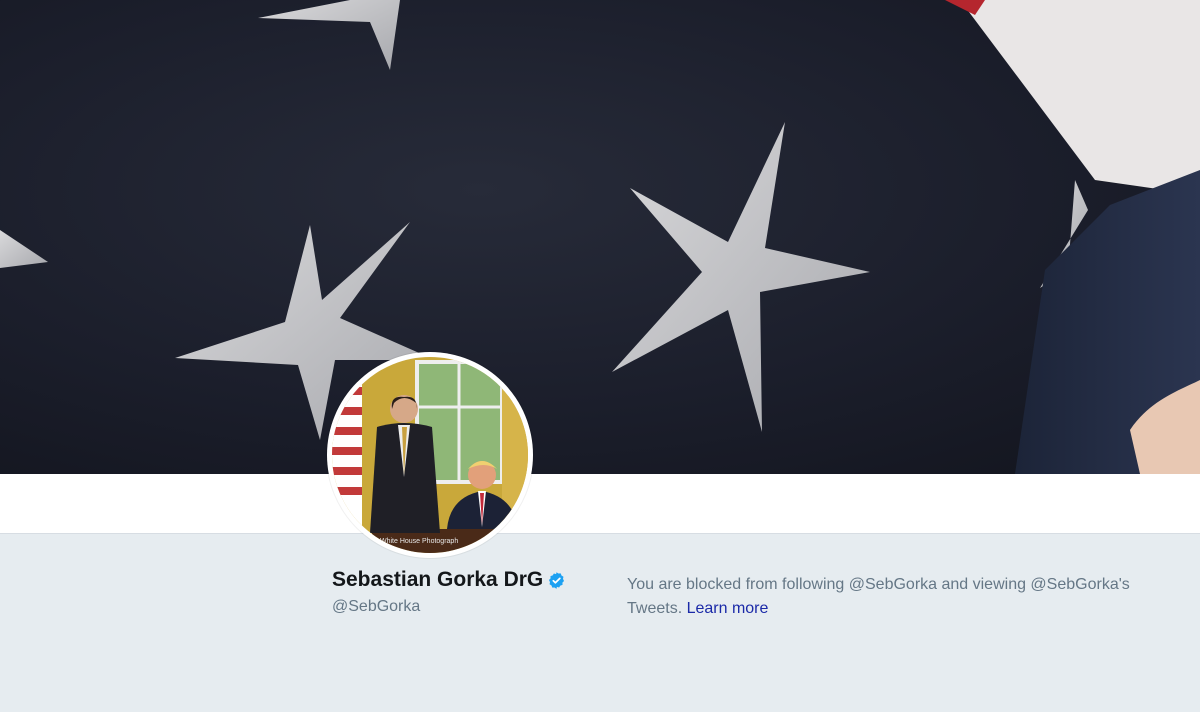 The height and width of the screenshot is (712, 1200). Describe the element at coordinates (419, 541) in the screenshot. I see `avatar-caption: White House Photograph` at that location.